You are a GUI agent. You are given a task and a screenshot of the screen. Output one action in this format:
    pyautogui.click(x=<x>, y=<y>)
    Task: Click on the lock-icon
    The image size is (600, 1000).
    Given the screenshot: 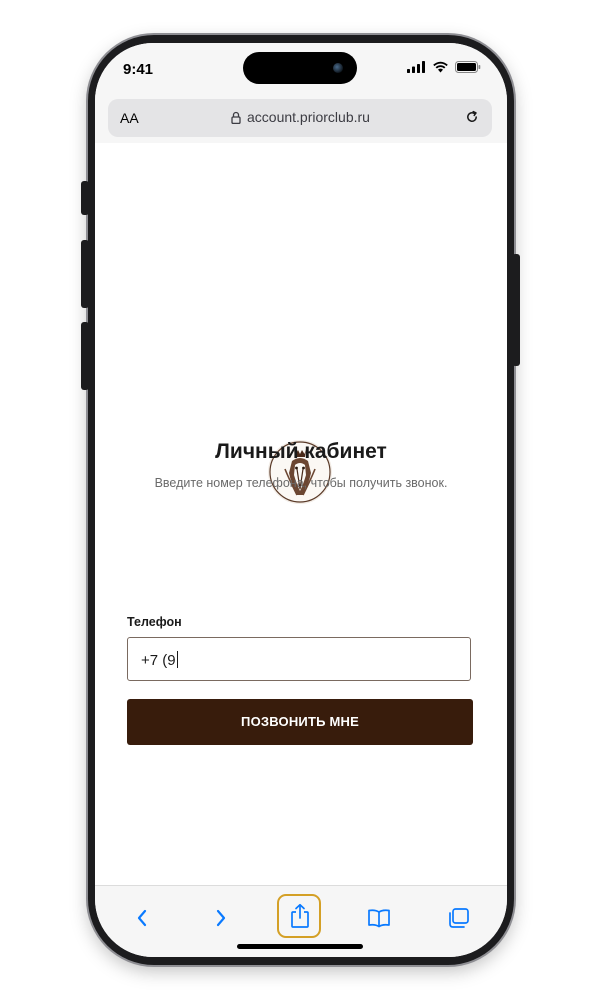 What is the action you would take?
    pyautogui.click(x=236, y=117)
    